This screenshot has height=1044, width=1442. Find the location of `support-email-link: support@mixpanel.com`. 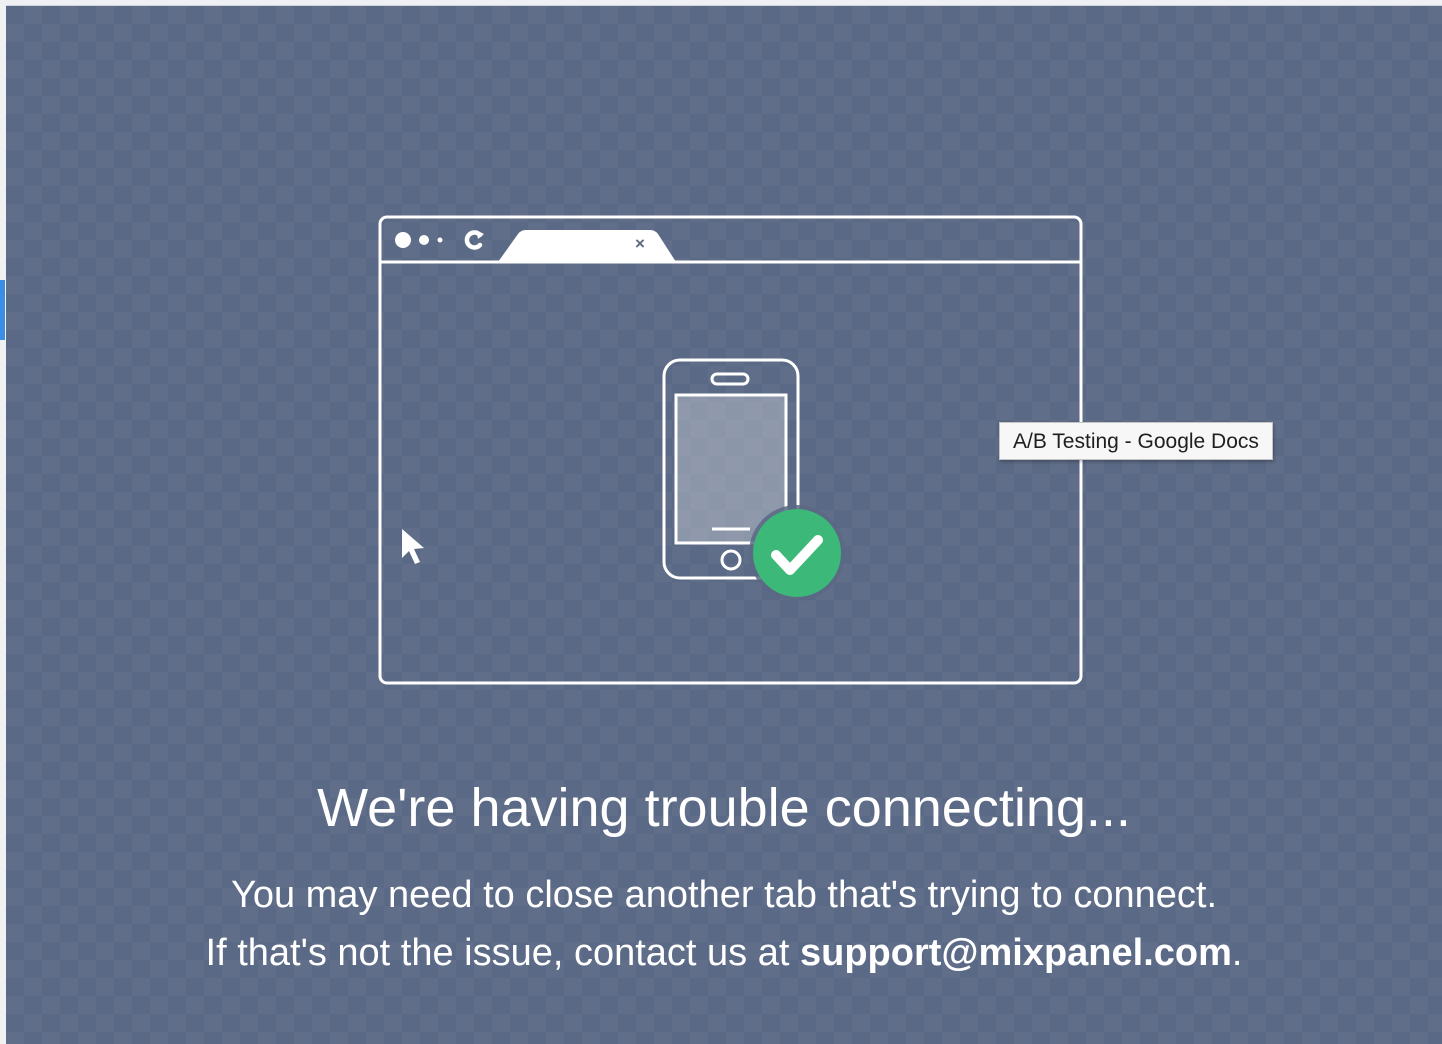

support-email-link: support@mixpanel.com is located at coordinates (1016, 953).